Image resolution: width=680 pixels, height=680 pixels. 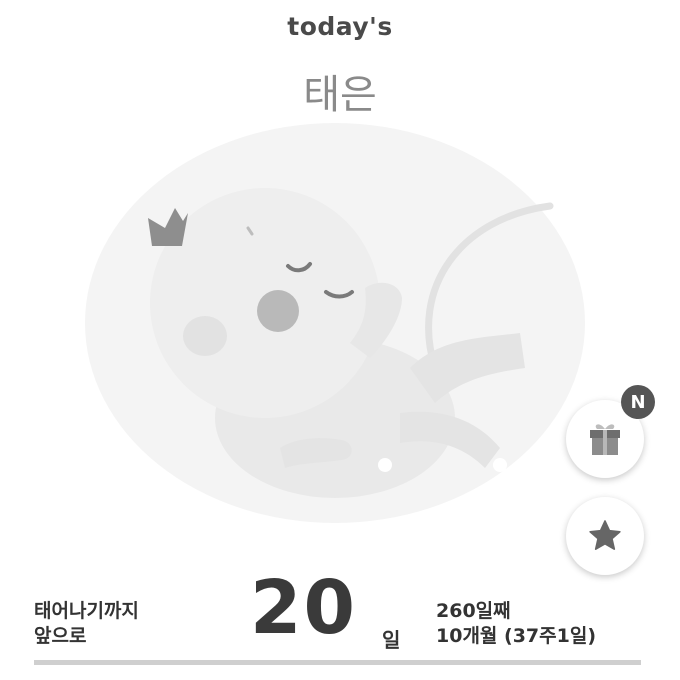 I want to click on baby-name: 태은, so click(x=340, y=95).